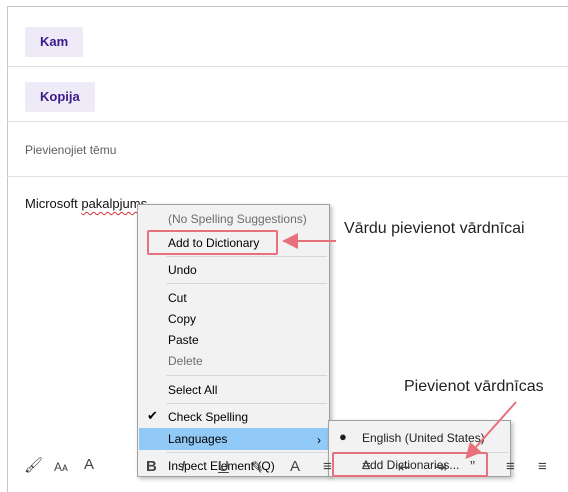 The width and height of the screenshot is (568, 492). What do you see at coordinates (183, 466) in the screenshot?
I see `italic-icon: I` at bounding box center [183, 466].